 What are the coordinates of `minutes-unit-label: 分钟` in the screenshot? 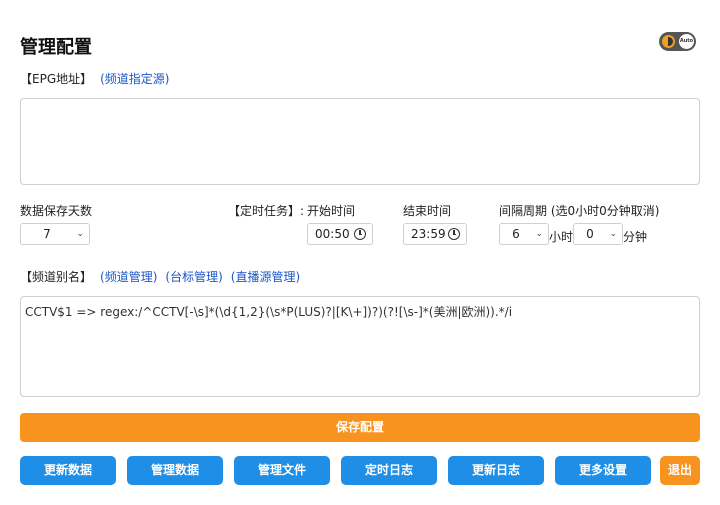 It's located at (635, 237).